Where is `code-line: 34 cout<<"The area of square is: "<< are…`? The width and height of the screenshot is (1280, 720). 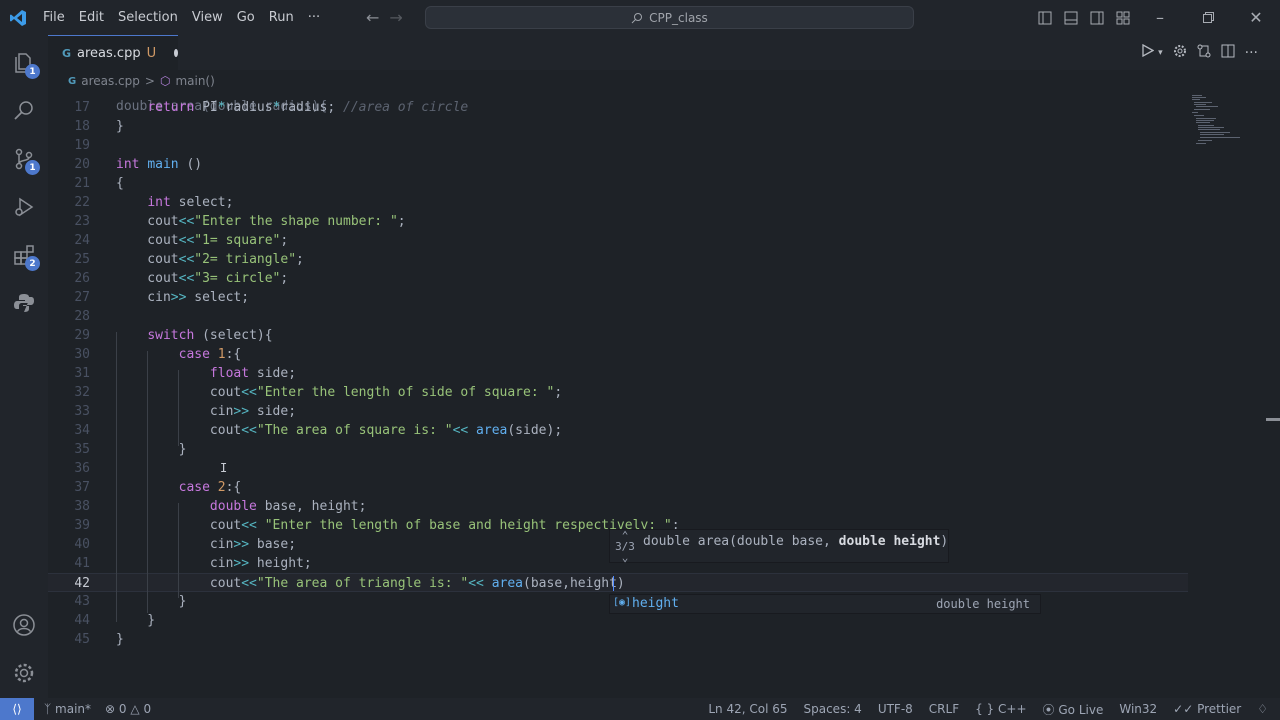
code-line: 34 cout<<"The area of square is: "<< are… is located at coordinates (618, 430).